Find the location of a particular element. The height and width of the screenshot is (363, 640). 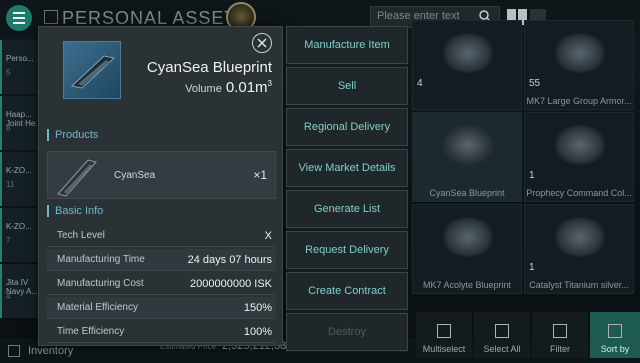

destroy-button: Destroy is located at coordinates (347, 332).